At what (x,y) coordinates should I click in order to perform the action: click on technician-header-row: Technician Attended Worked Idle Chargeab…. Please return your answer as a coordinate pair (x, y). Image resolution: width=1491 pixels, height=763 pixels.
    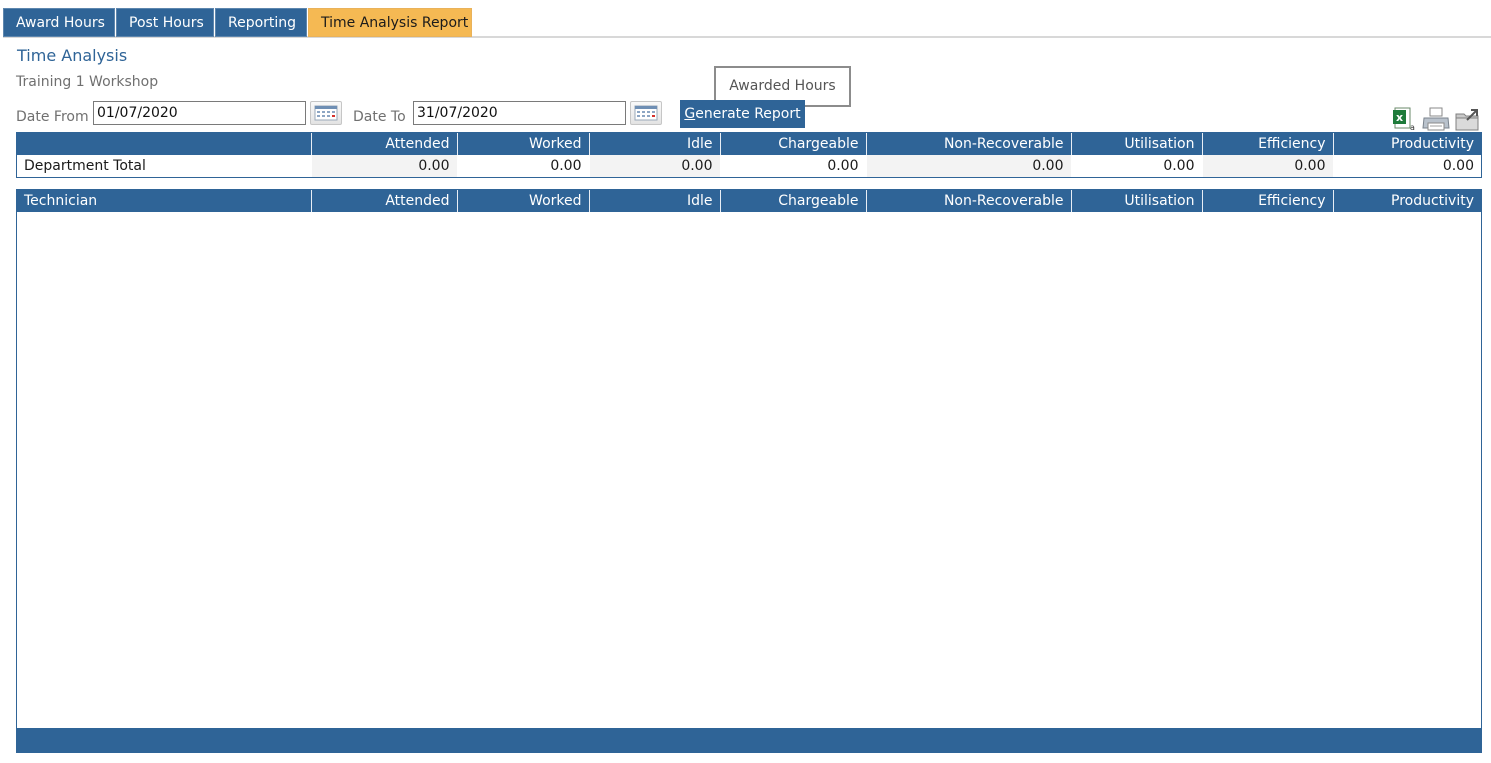
    Looking at the image, I should click on (749, 201).